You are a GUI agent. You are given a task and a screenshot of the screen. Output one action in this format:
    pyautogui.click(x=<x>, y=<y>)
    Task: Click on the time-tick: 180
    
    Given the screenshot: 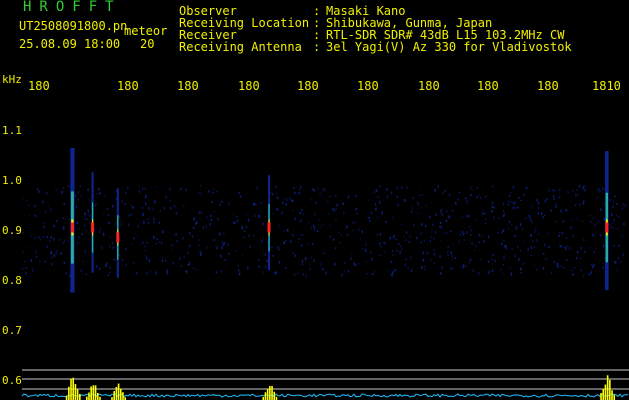 What is the action you would take?
    pyautogui.click(x=249, y=86)
    